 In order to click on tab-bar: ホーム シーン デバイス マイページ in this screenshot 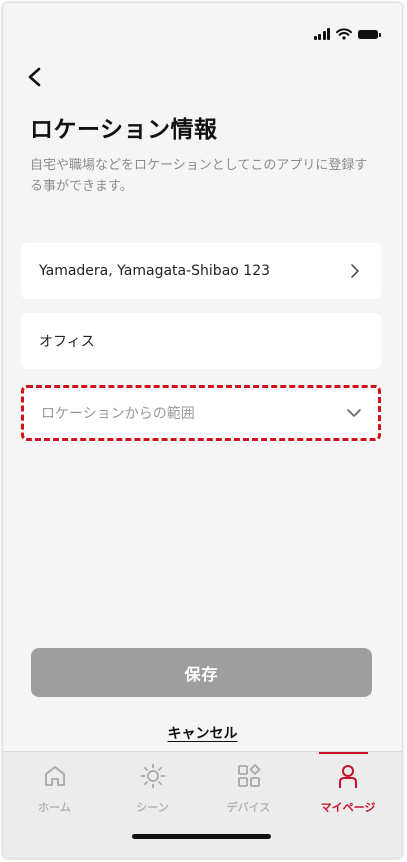, I will do `click(202, 804)`.